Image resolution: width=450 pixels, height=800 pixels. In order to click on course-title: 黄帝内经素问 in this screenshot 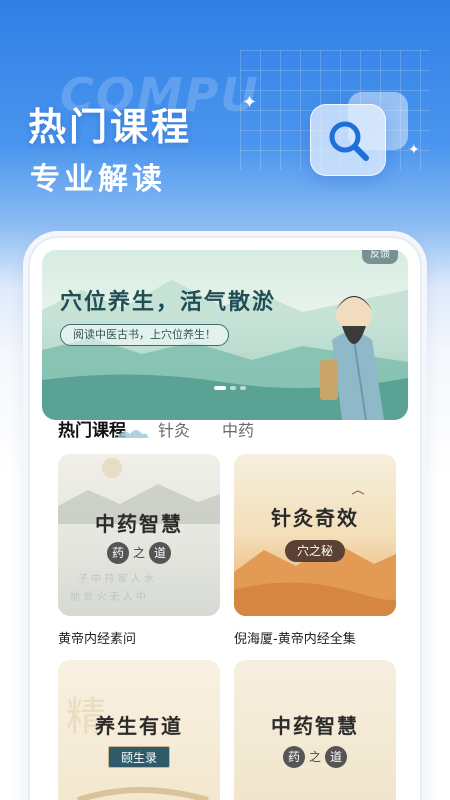, I will do `click(97, 639)`.